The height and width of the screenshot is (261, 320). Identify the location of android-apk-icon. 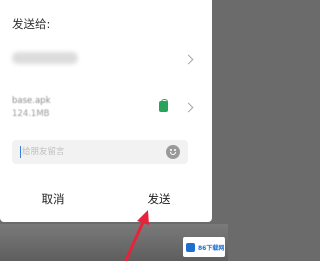
(163, 105).